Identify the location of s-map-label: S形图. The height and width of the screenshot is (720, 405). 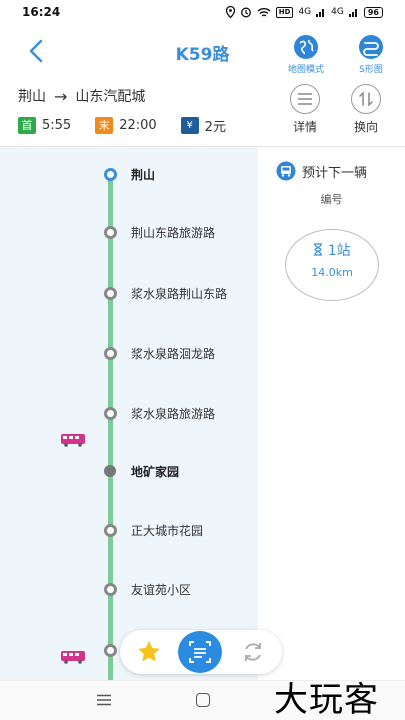
(371, 70).